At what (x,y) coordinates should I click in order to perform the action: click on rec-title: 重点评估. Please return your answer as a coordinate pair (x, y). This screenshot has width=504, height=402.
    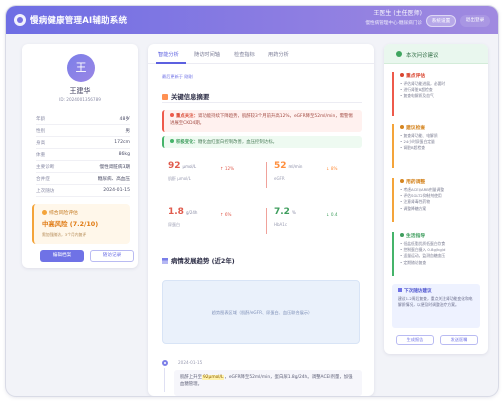
    Looking at the image, I should click on (440, 76).